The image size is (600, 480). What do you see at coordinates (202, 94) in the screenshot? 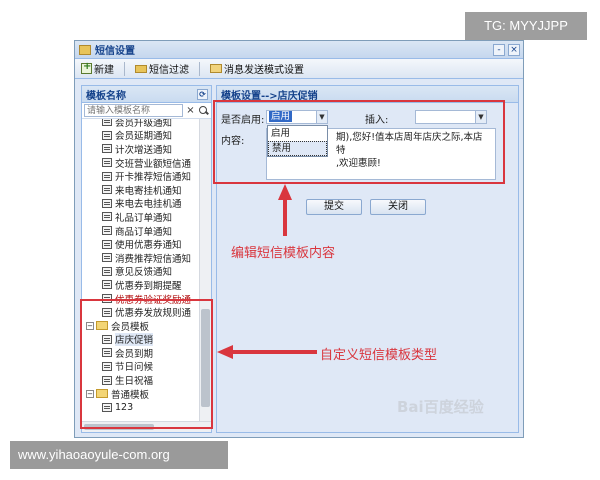
I see `refresh-icon: ⟳` at bounding box center [202, 94].